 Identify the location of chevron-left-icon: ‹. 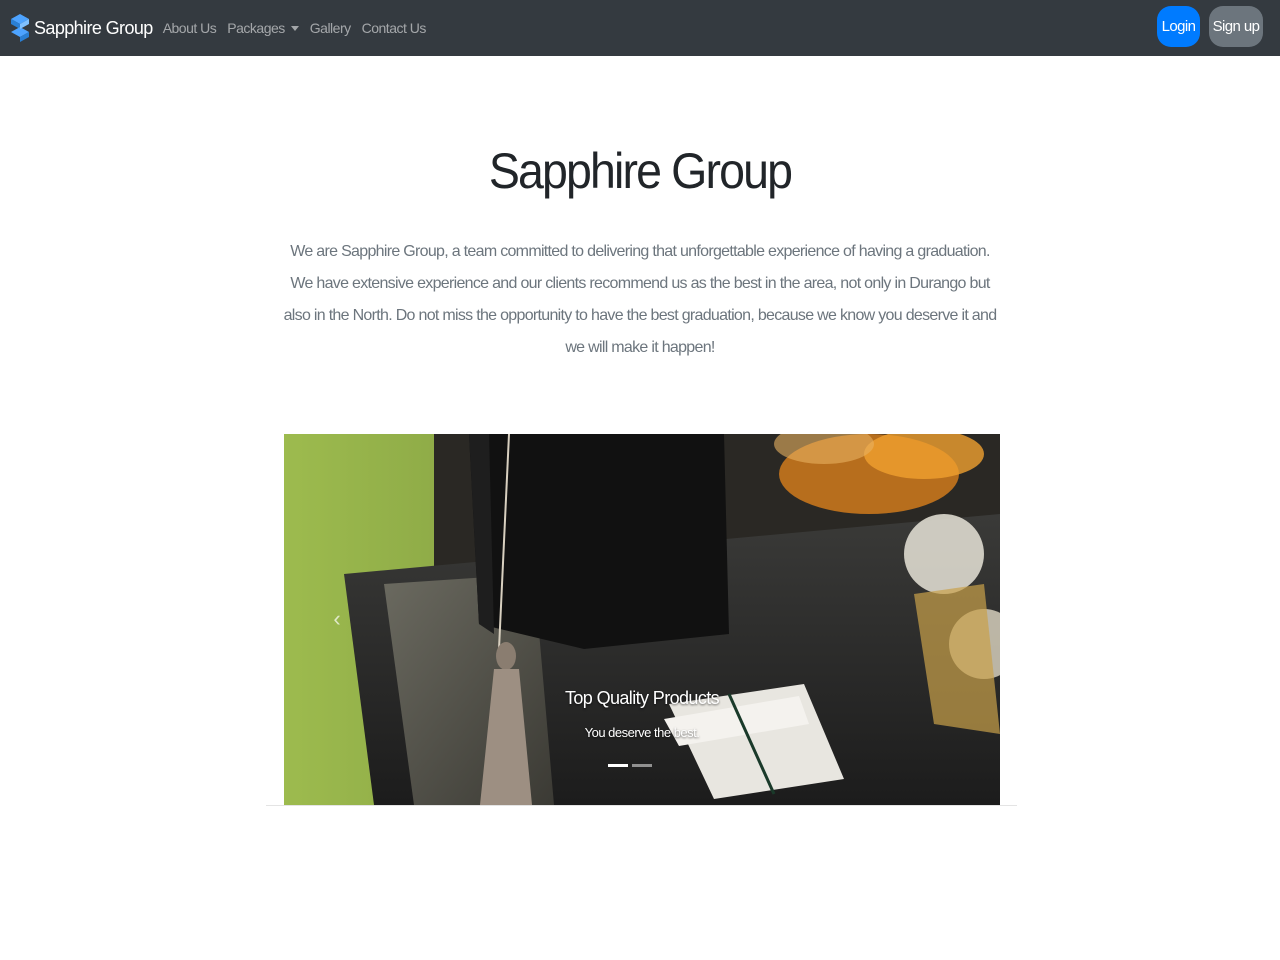
(337, 618).